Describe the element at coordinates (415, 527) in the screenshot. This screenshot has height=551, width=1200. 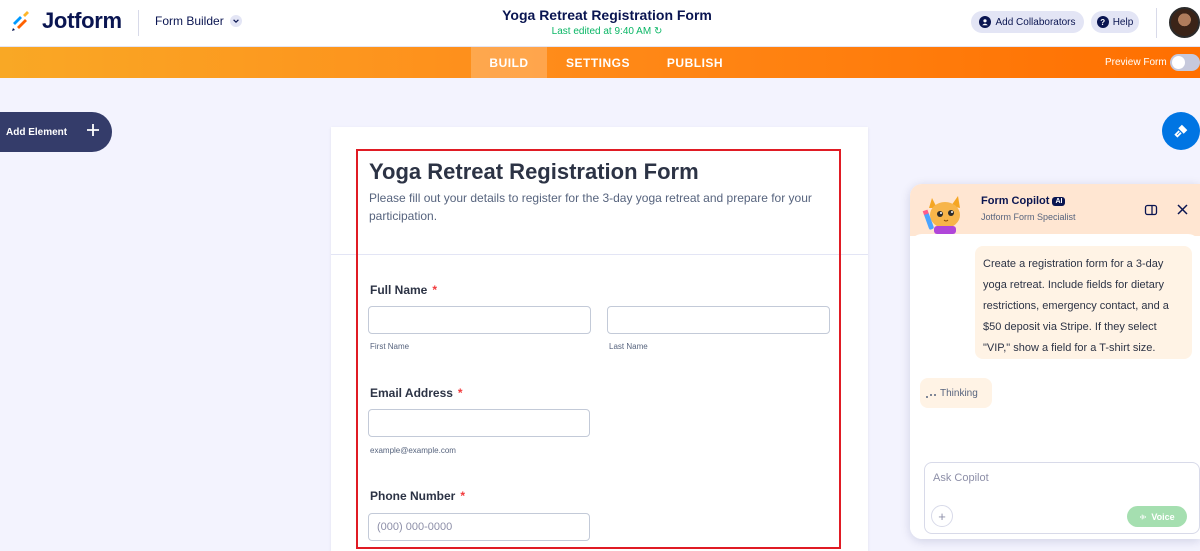
I see `phone-placeholder: (000) 000-0000` at that location.